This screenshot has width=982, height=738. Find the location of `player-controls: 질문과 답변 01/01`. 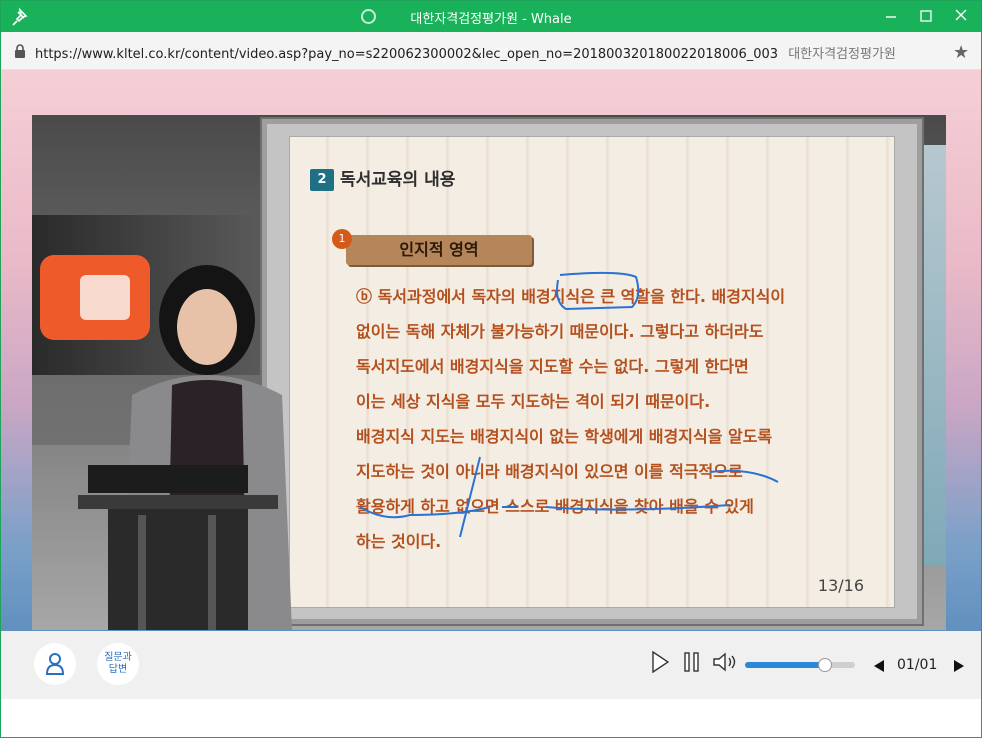

player-controls: 질문과 답변 01/01 is located at coordinates (491, 665).